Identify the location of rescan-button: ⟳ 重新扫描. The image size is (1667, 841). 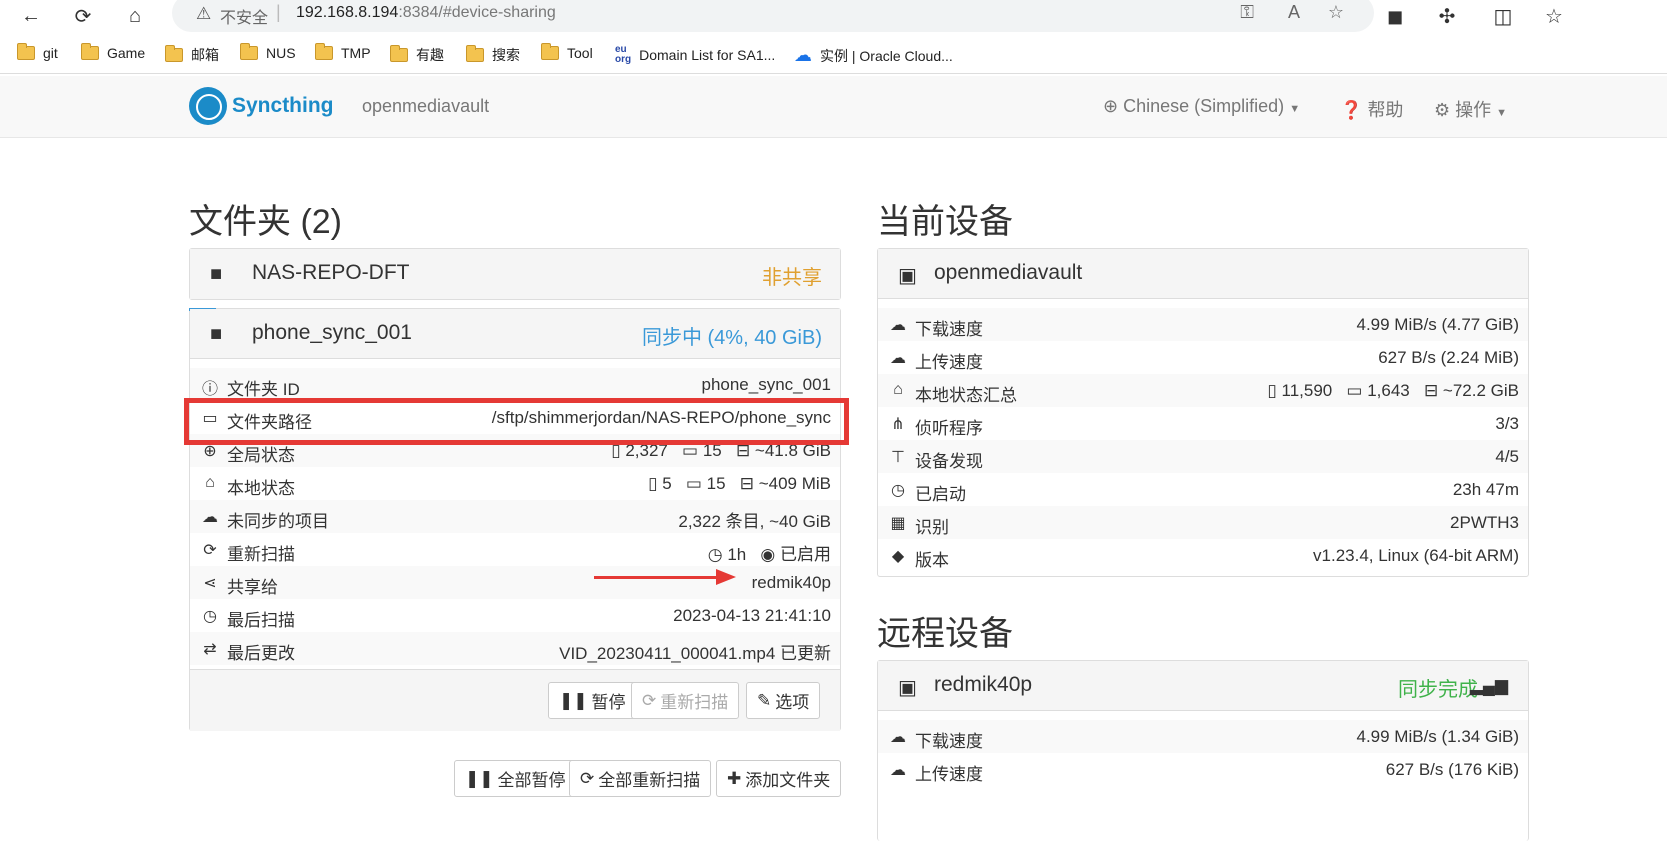
(685, 700).